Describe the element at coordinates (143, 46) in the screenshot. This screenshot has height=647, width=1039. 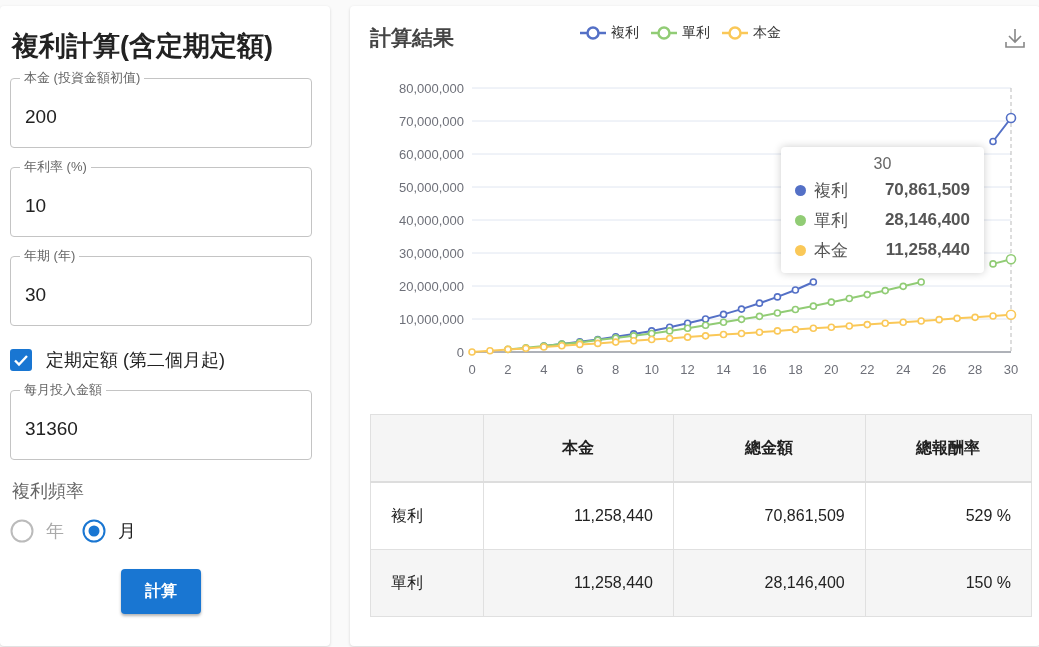
I see `form-title: 複利計算(含定期定額)` at that location.